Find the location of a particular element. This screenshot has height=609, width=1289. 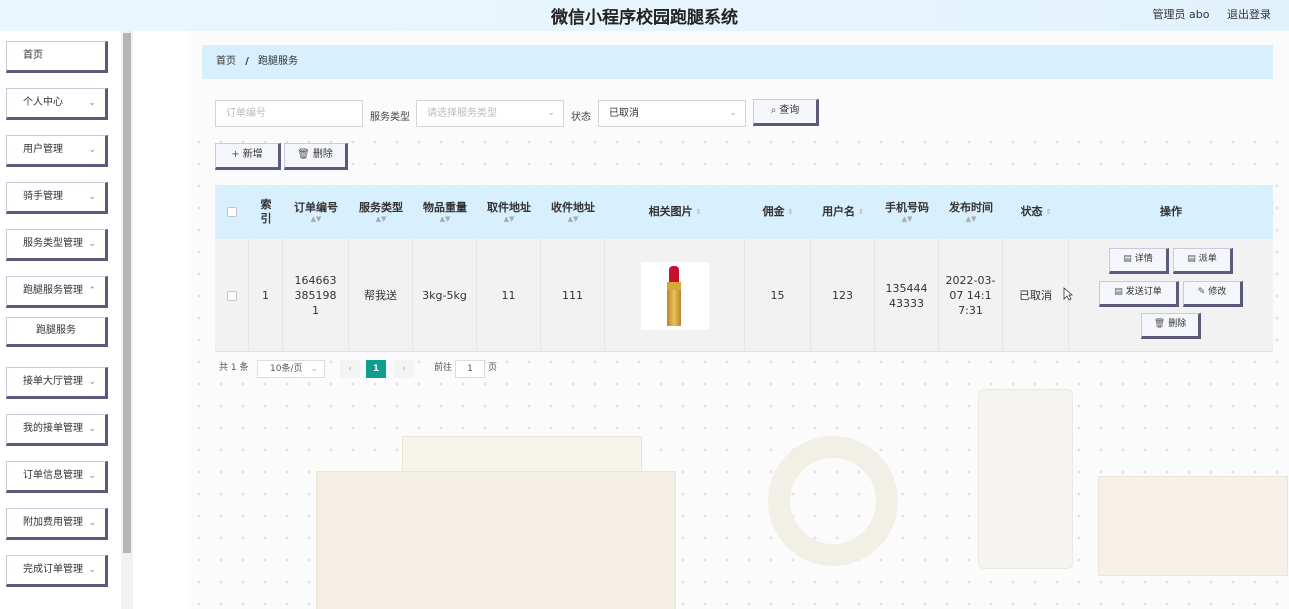

detail-button: ▤ 详情 is located at coordinates (1139, 261).